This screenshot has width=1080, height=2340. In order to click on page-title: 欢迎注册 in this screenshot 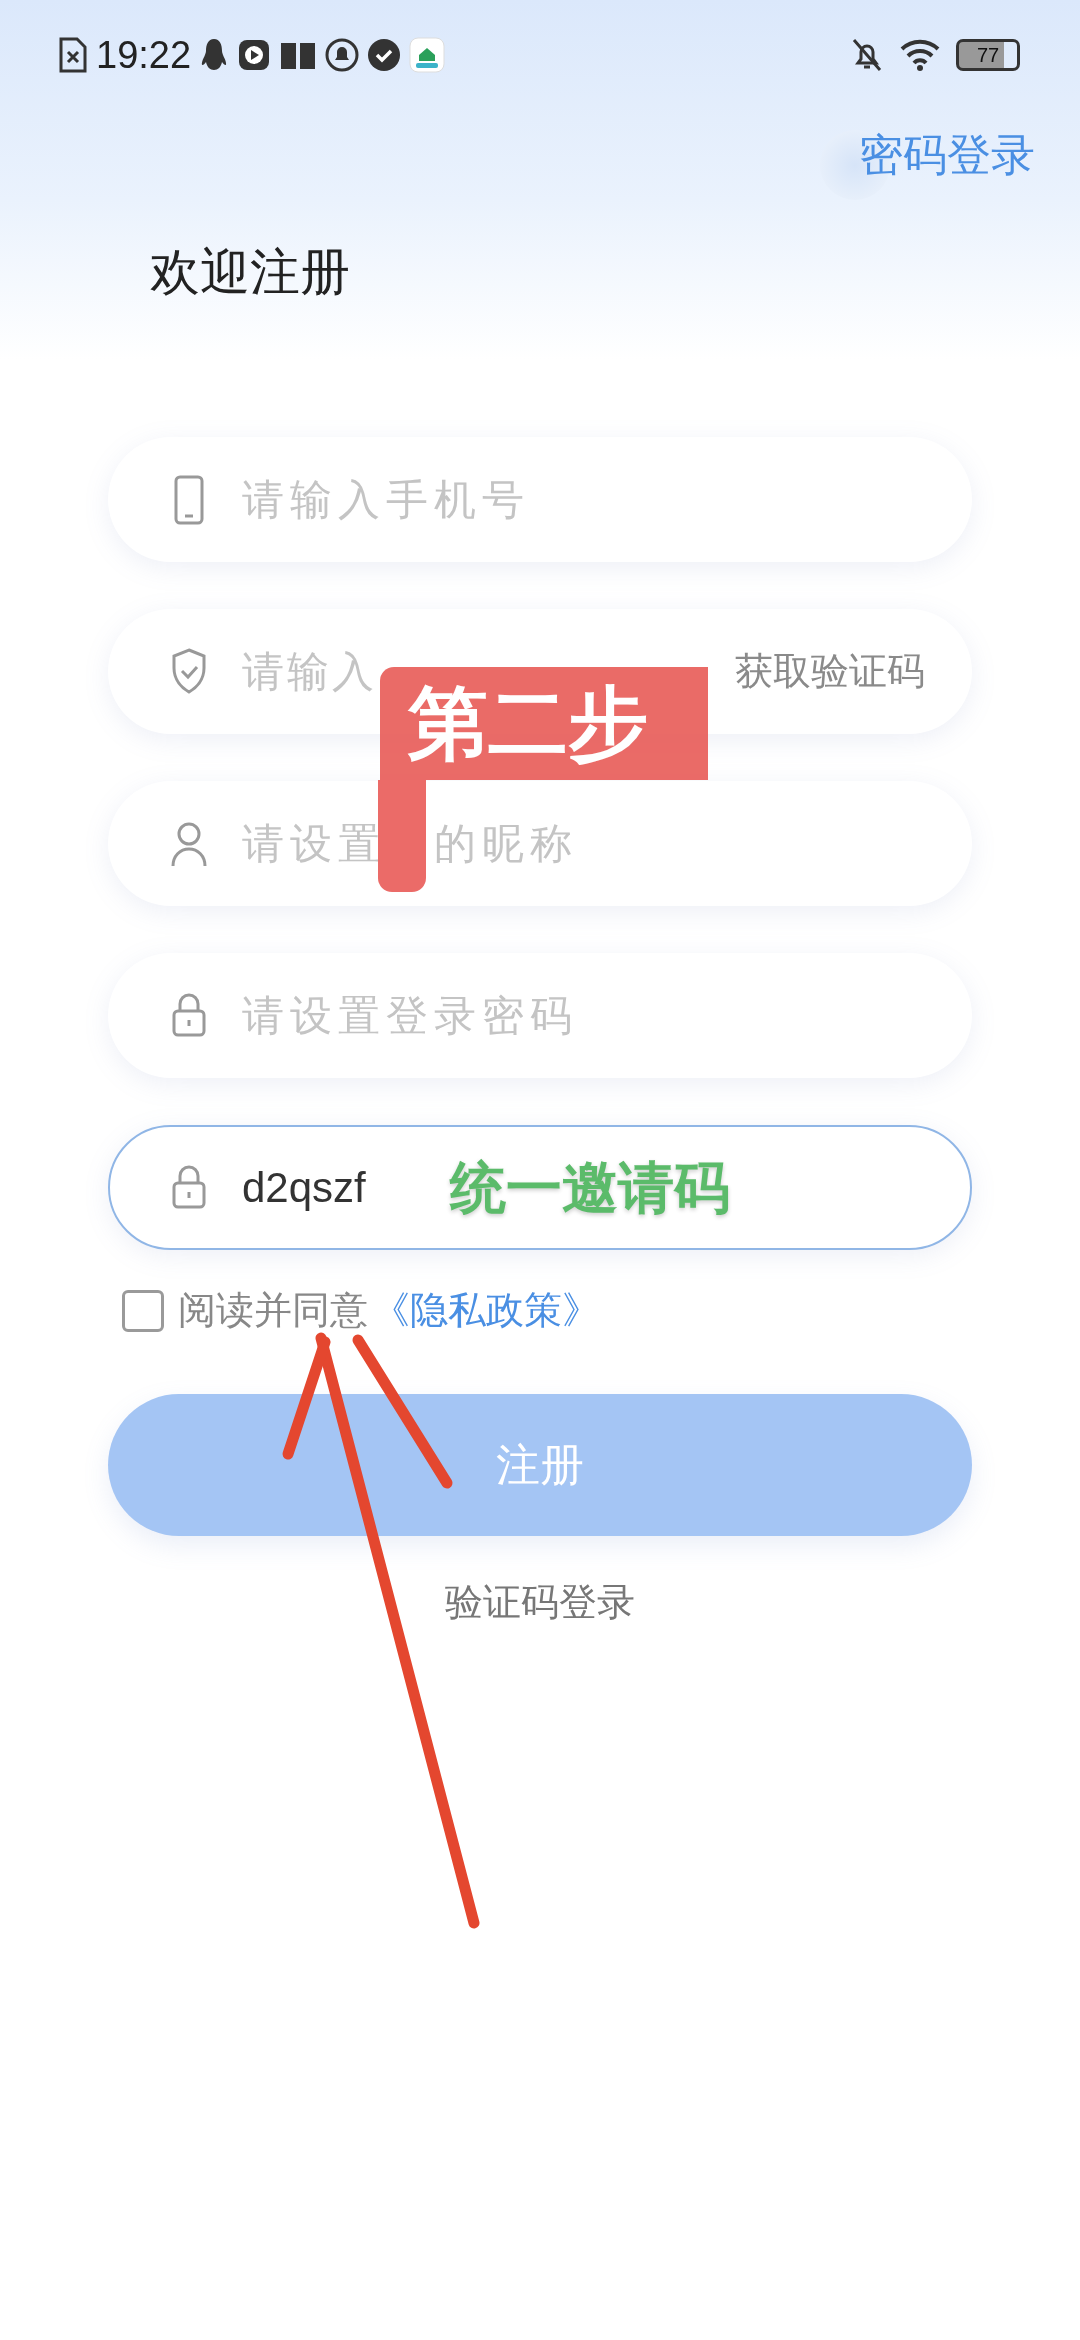, I will do `click(250, 272)`.